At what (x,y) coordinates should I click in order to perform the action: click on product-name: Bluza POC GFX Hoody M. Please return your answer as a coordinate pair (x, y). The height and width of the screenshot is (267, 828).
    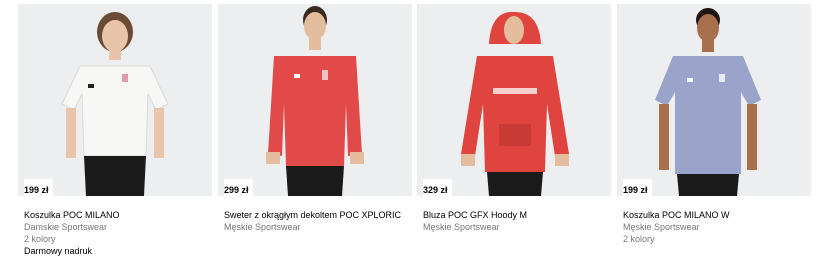
    Looking at the image, I should click on (517, 215).